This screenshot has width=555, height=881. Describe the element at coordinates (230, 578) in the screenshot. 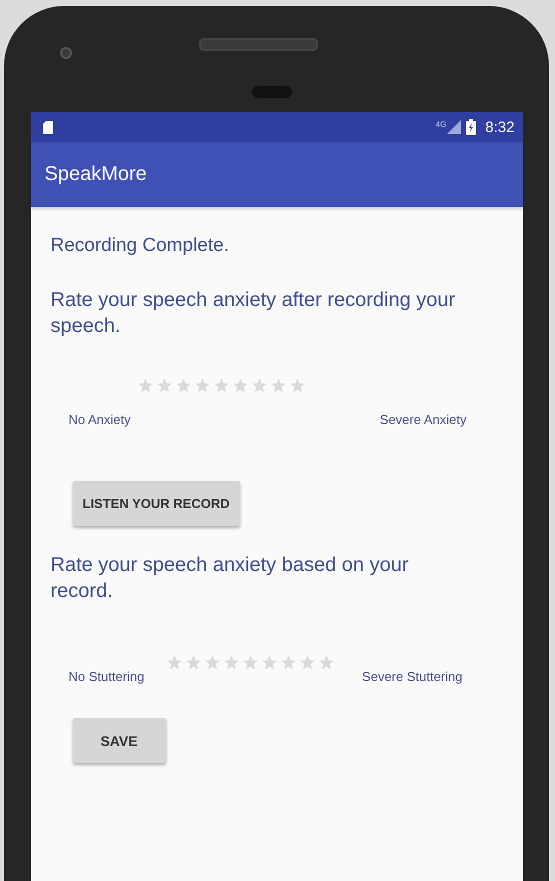

I see `prompt-text: Rate your speech anxiety based on your record.` at that location.